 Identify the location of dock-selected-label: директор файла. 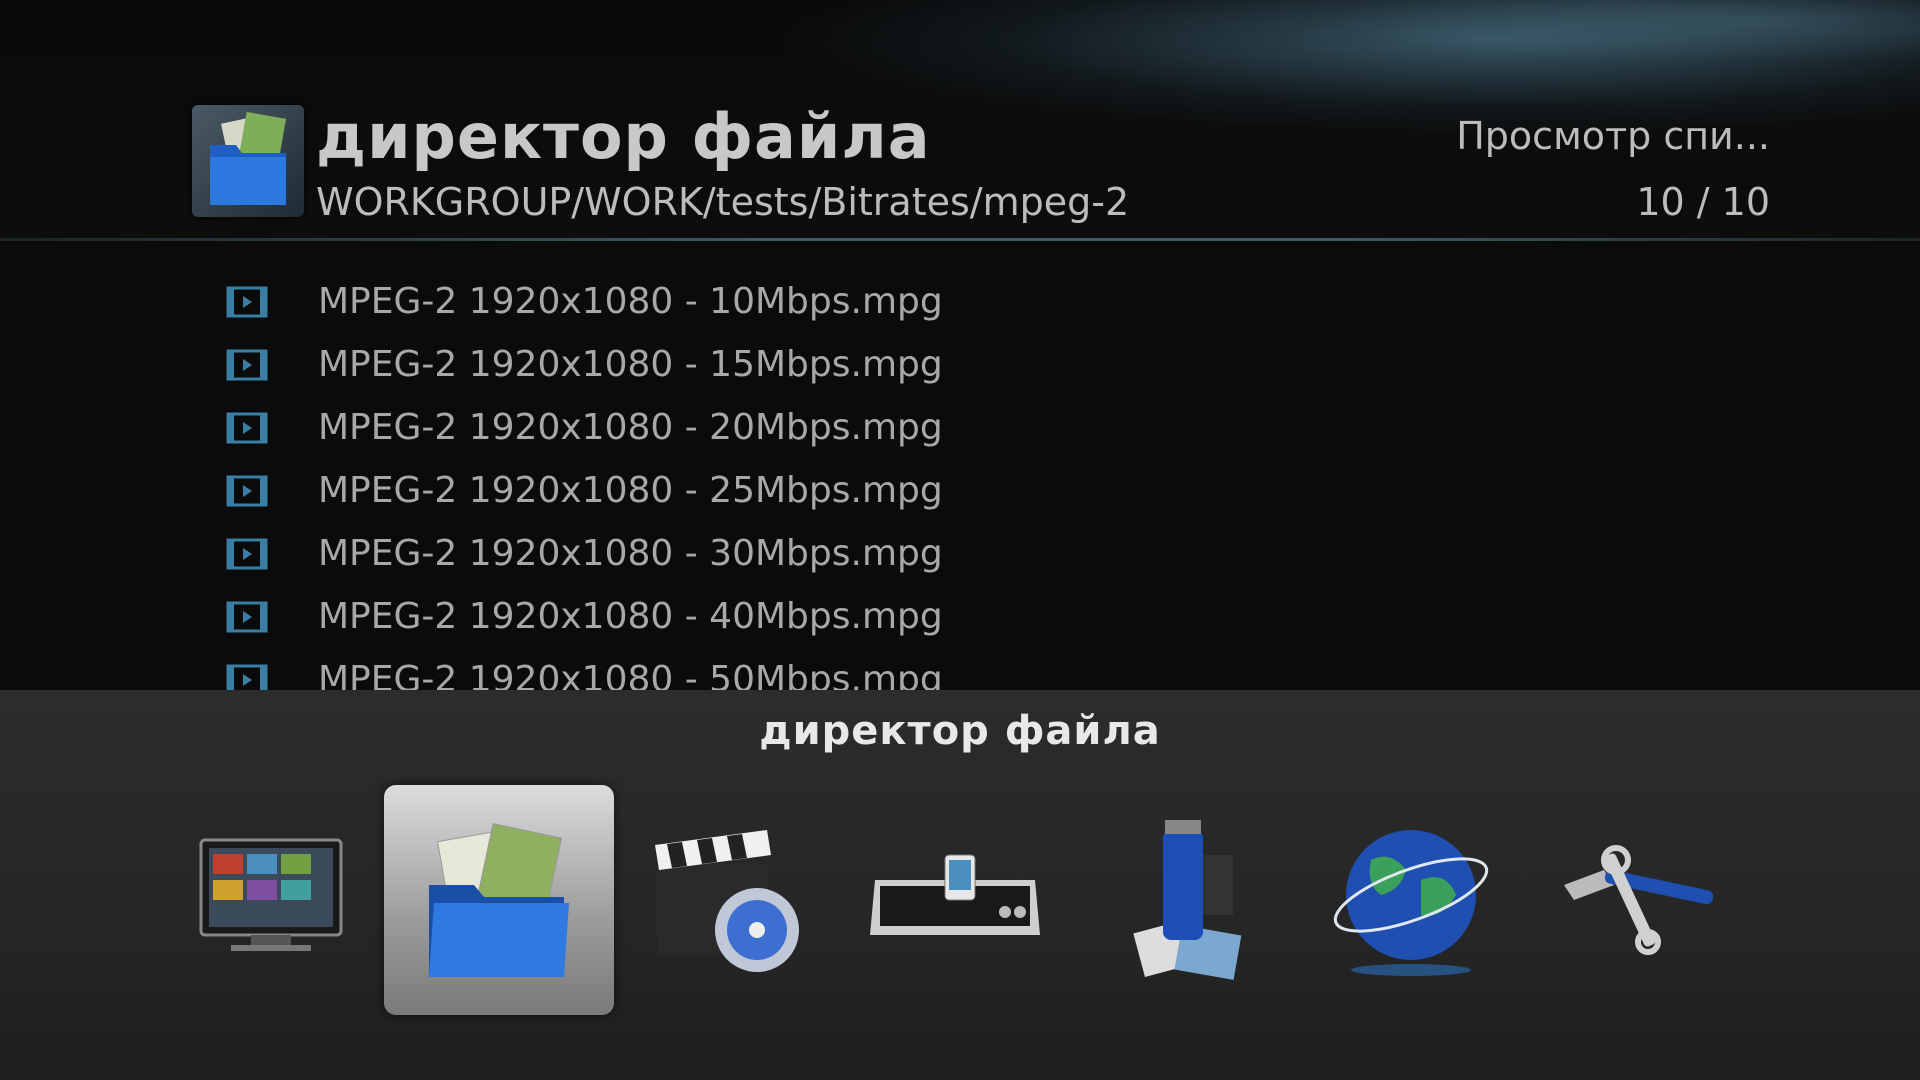
(960, 731).